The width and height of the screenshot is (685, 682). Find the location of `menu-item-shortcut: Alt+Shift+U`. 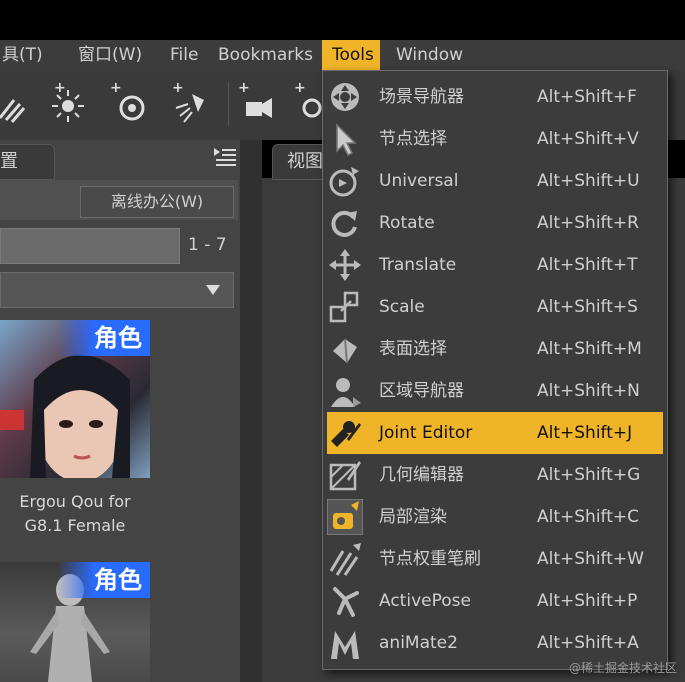

menu-item-shortcut: Alt+Shift+U is located at coordinates (588, 181).